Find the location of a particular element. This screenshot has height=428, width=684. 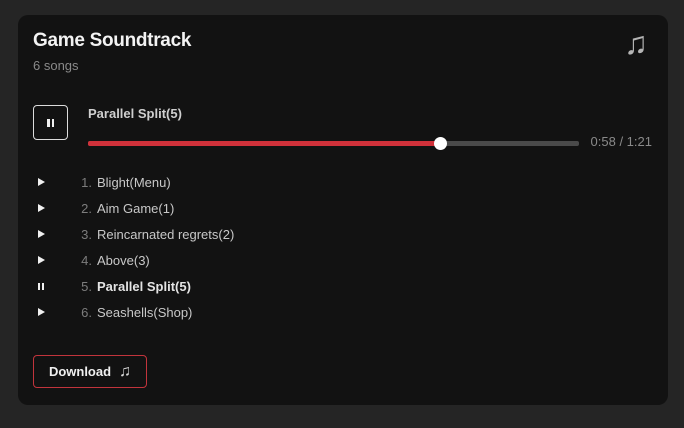

track-item: 3. Reincarnated regrets(2) is located at coordinates (133, 234).